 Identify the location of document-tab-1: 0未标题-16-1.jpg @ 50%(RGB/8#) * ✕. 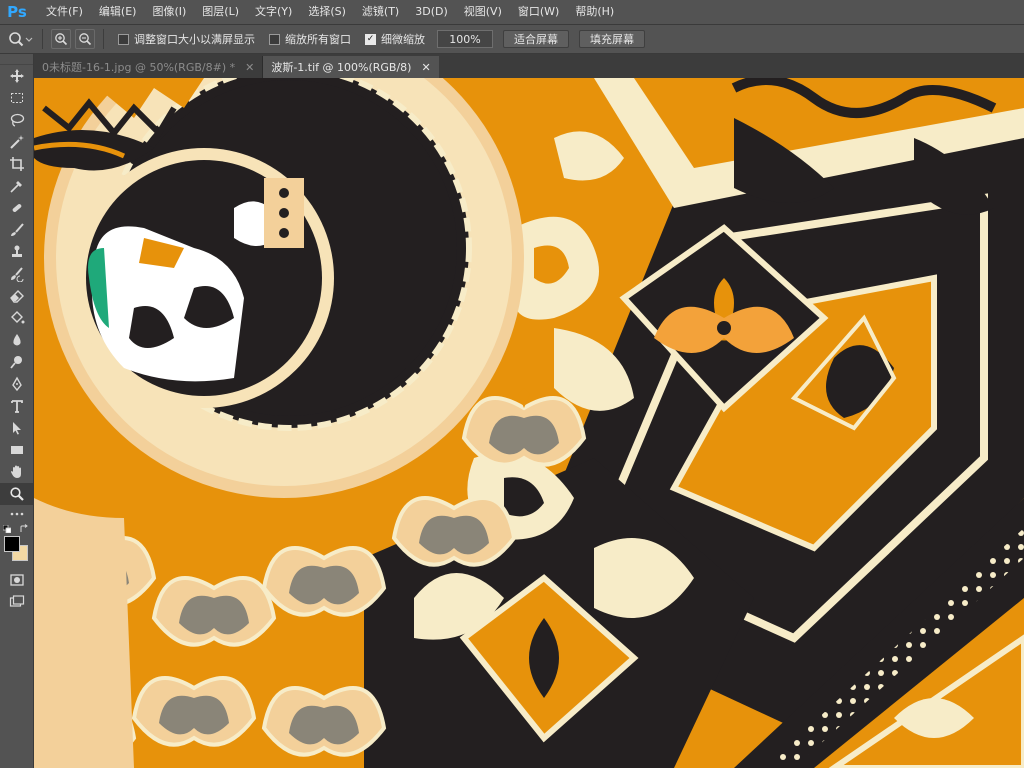
(149, 67).